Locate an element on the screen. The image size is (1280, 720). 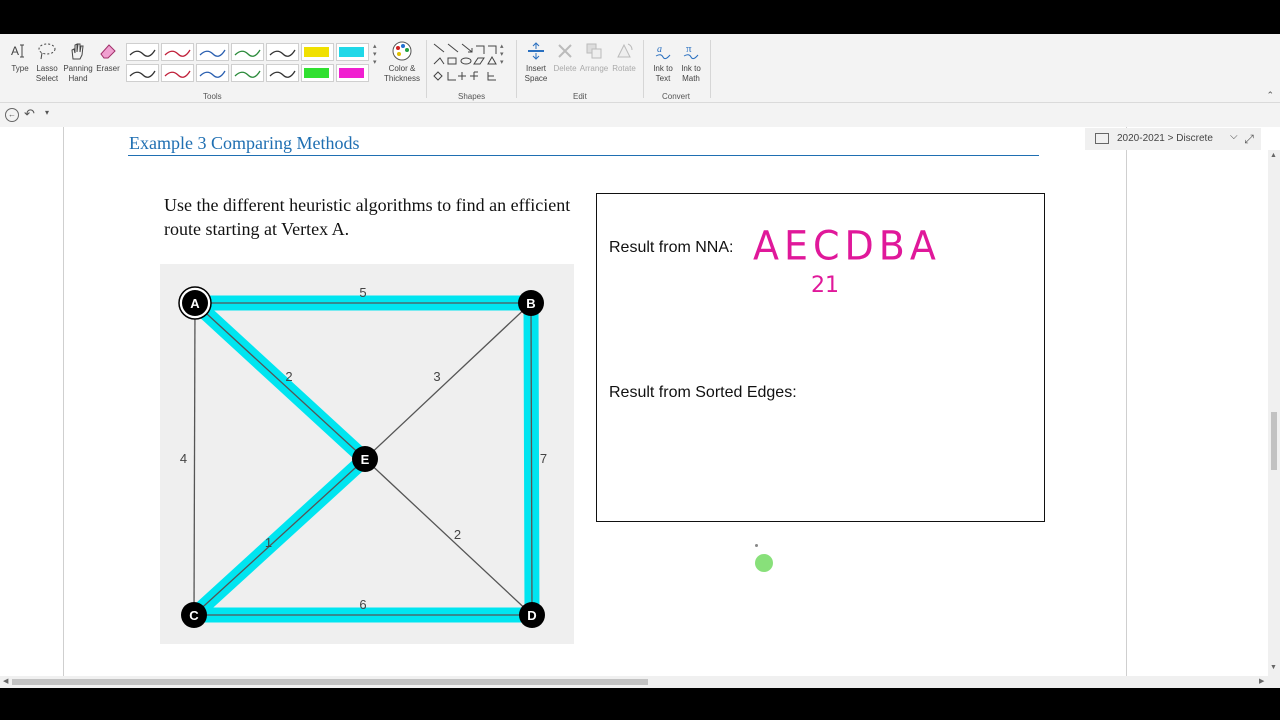
eraser-tool: Eraser is located at coordinates (108, 57).